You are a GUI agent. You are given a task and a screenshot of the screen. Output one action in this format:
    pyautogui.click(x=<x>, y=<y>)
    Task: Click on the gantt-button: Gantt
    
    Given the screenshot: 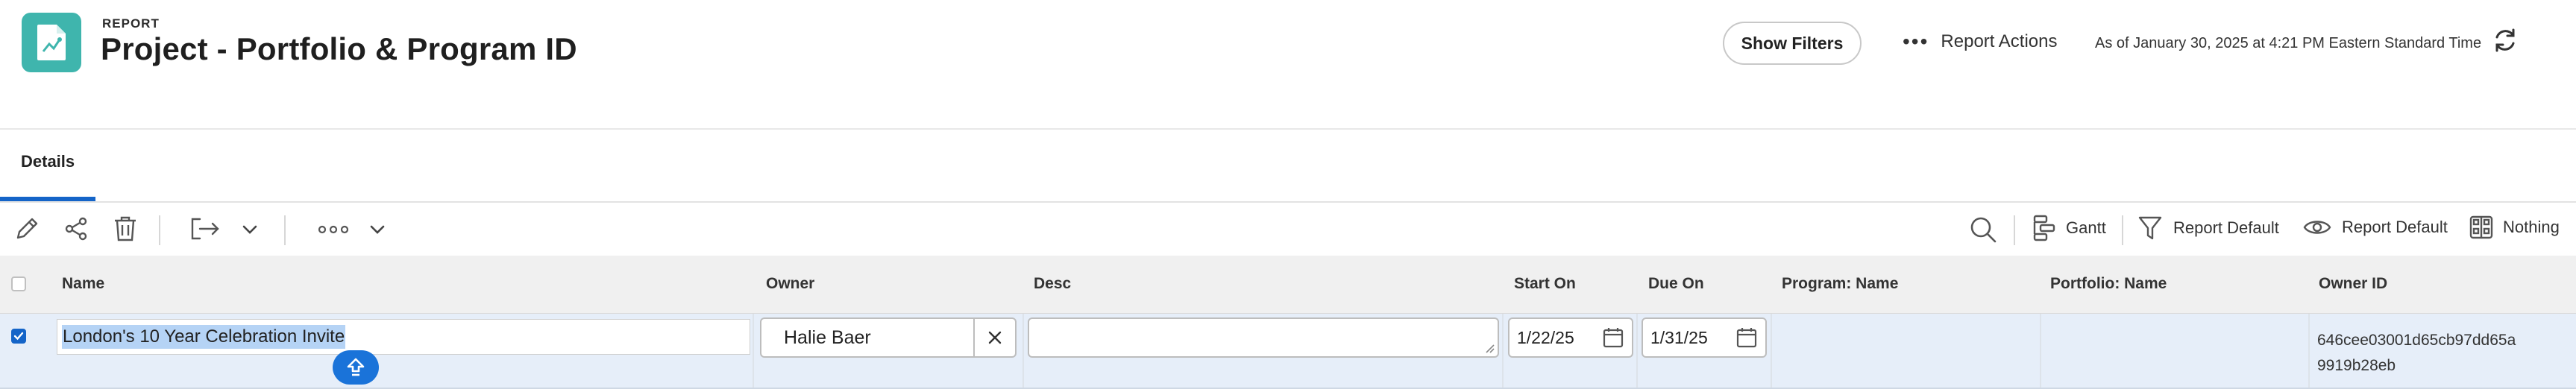 What is the action you would take?
    pyautogui.click(x=2069, y=228)
    